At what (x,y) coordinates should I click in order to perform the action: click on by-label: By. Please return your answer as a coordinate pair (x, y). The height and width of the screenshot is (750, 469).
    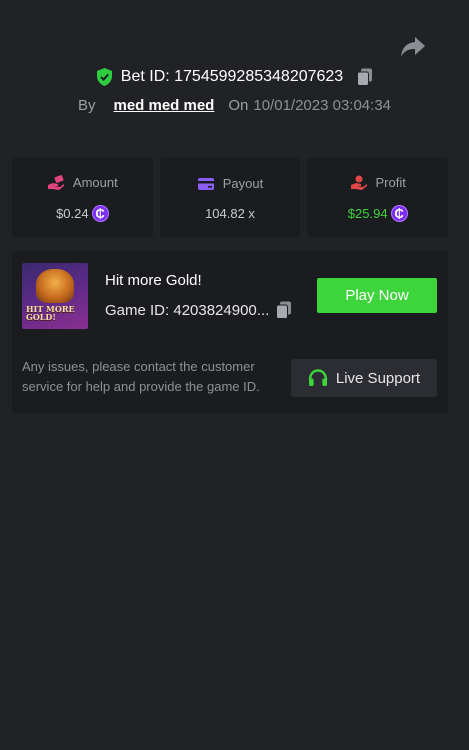
    Looking at the image, I should click on (86, 105).